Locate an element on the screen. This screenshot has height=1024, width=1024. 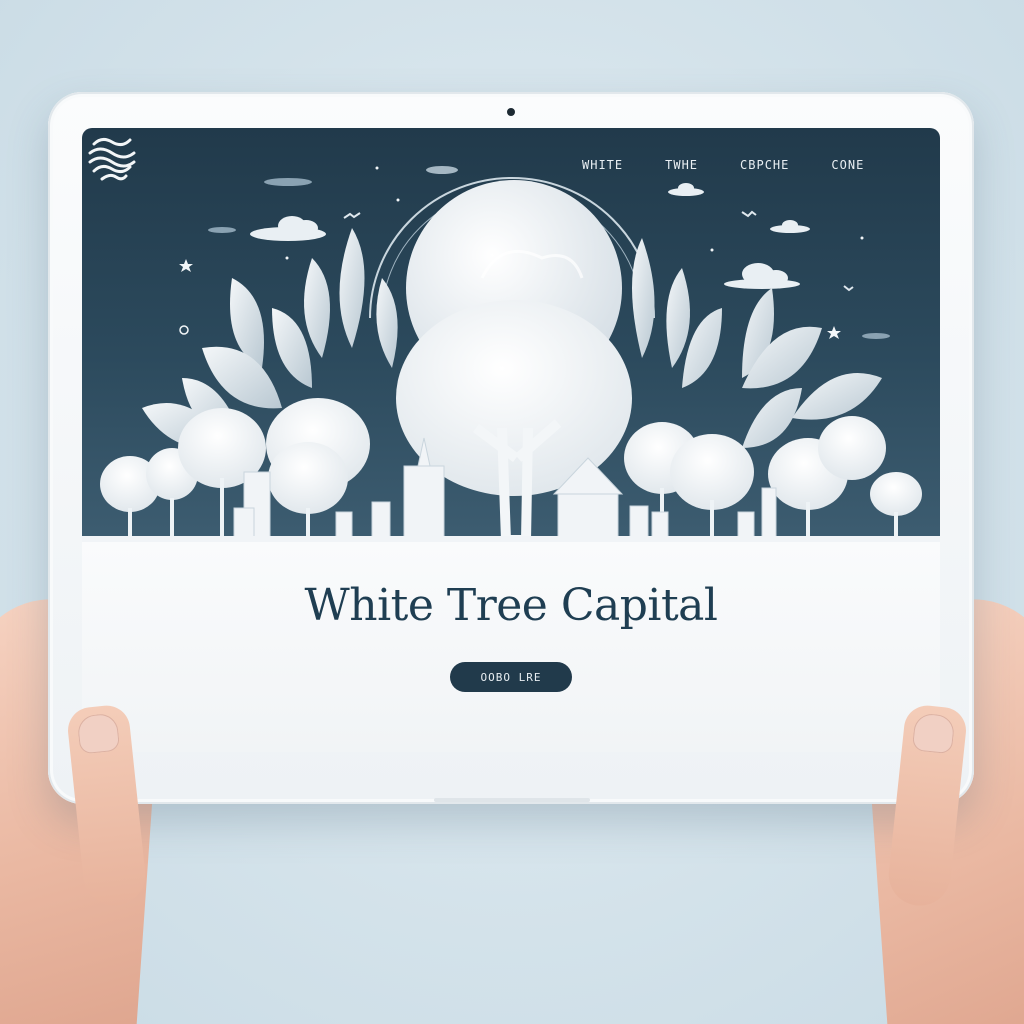
wave-logo-icon is located at coordinates (112, 158).